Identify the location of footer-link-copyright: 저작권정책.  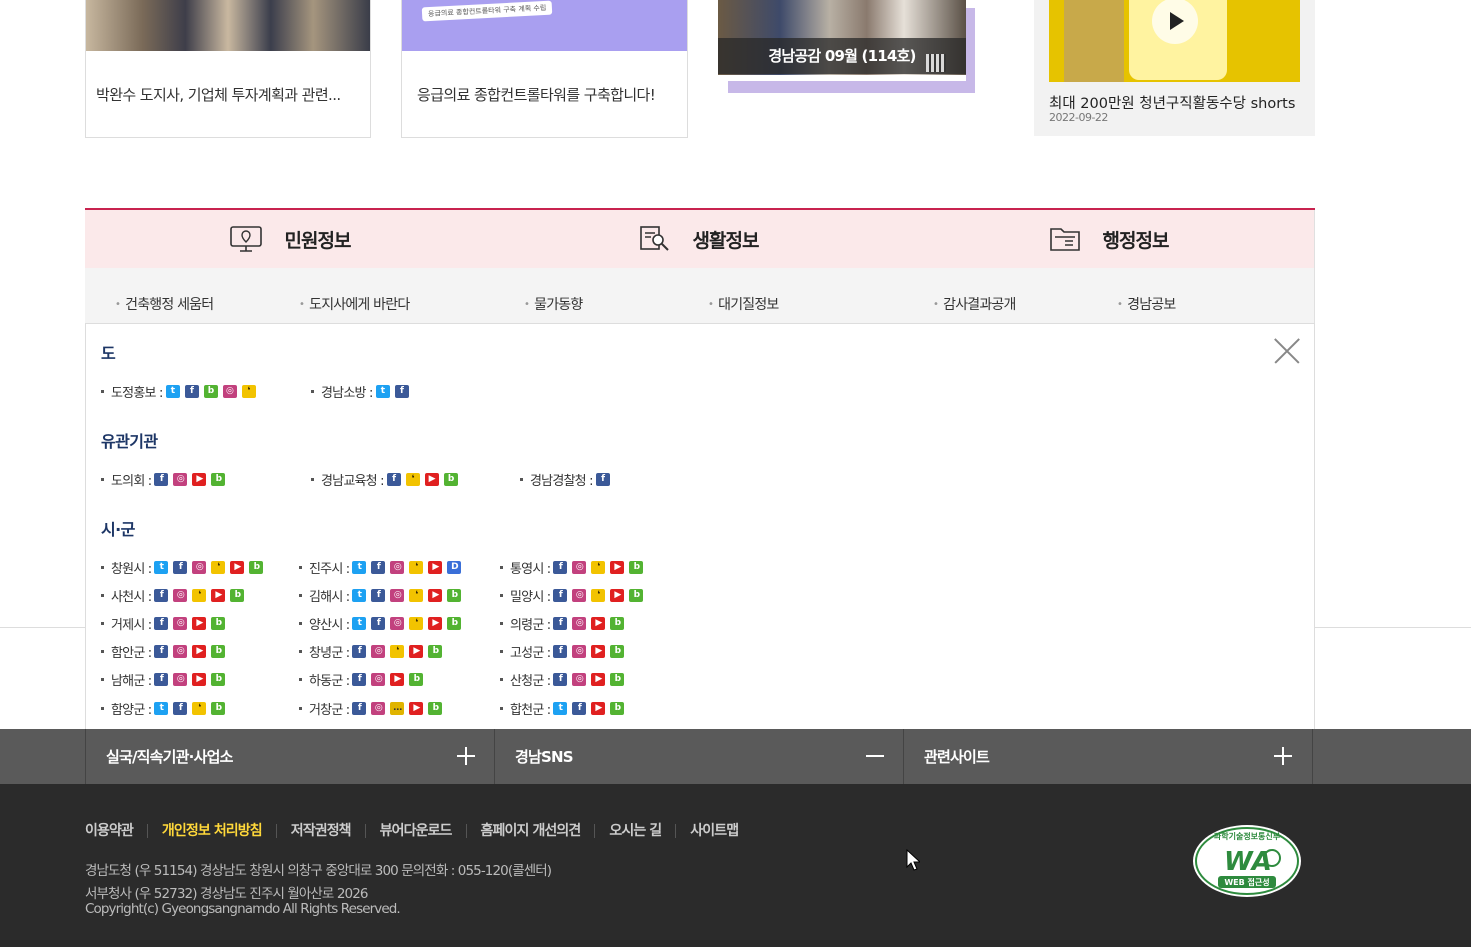
(320, 831).